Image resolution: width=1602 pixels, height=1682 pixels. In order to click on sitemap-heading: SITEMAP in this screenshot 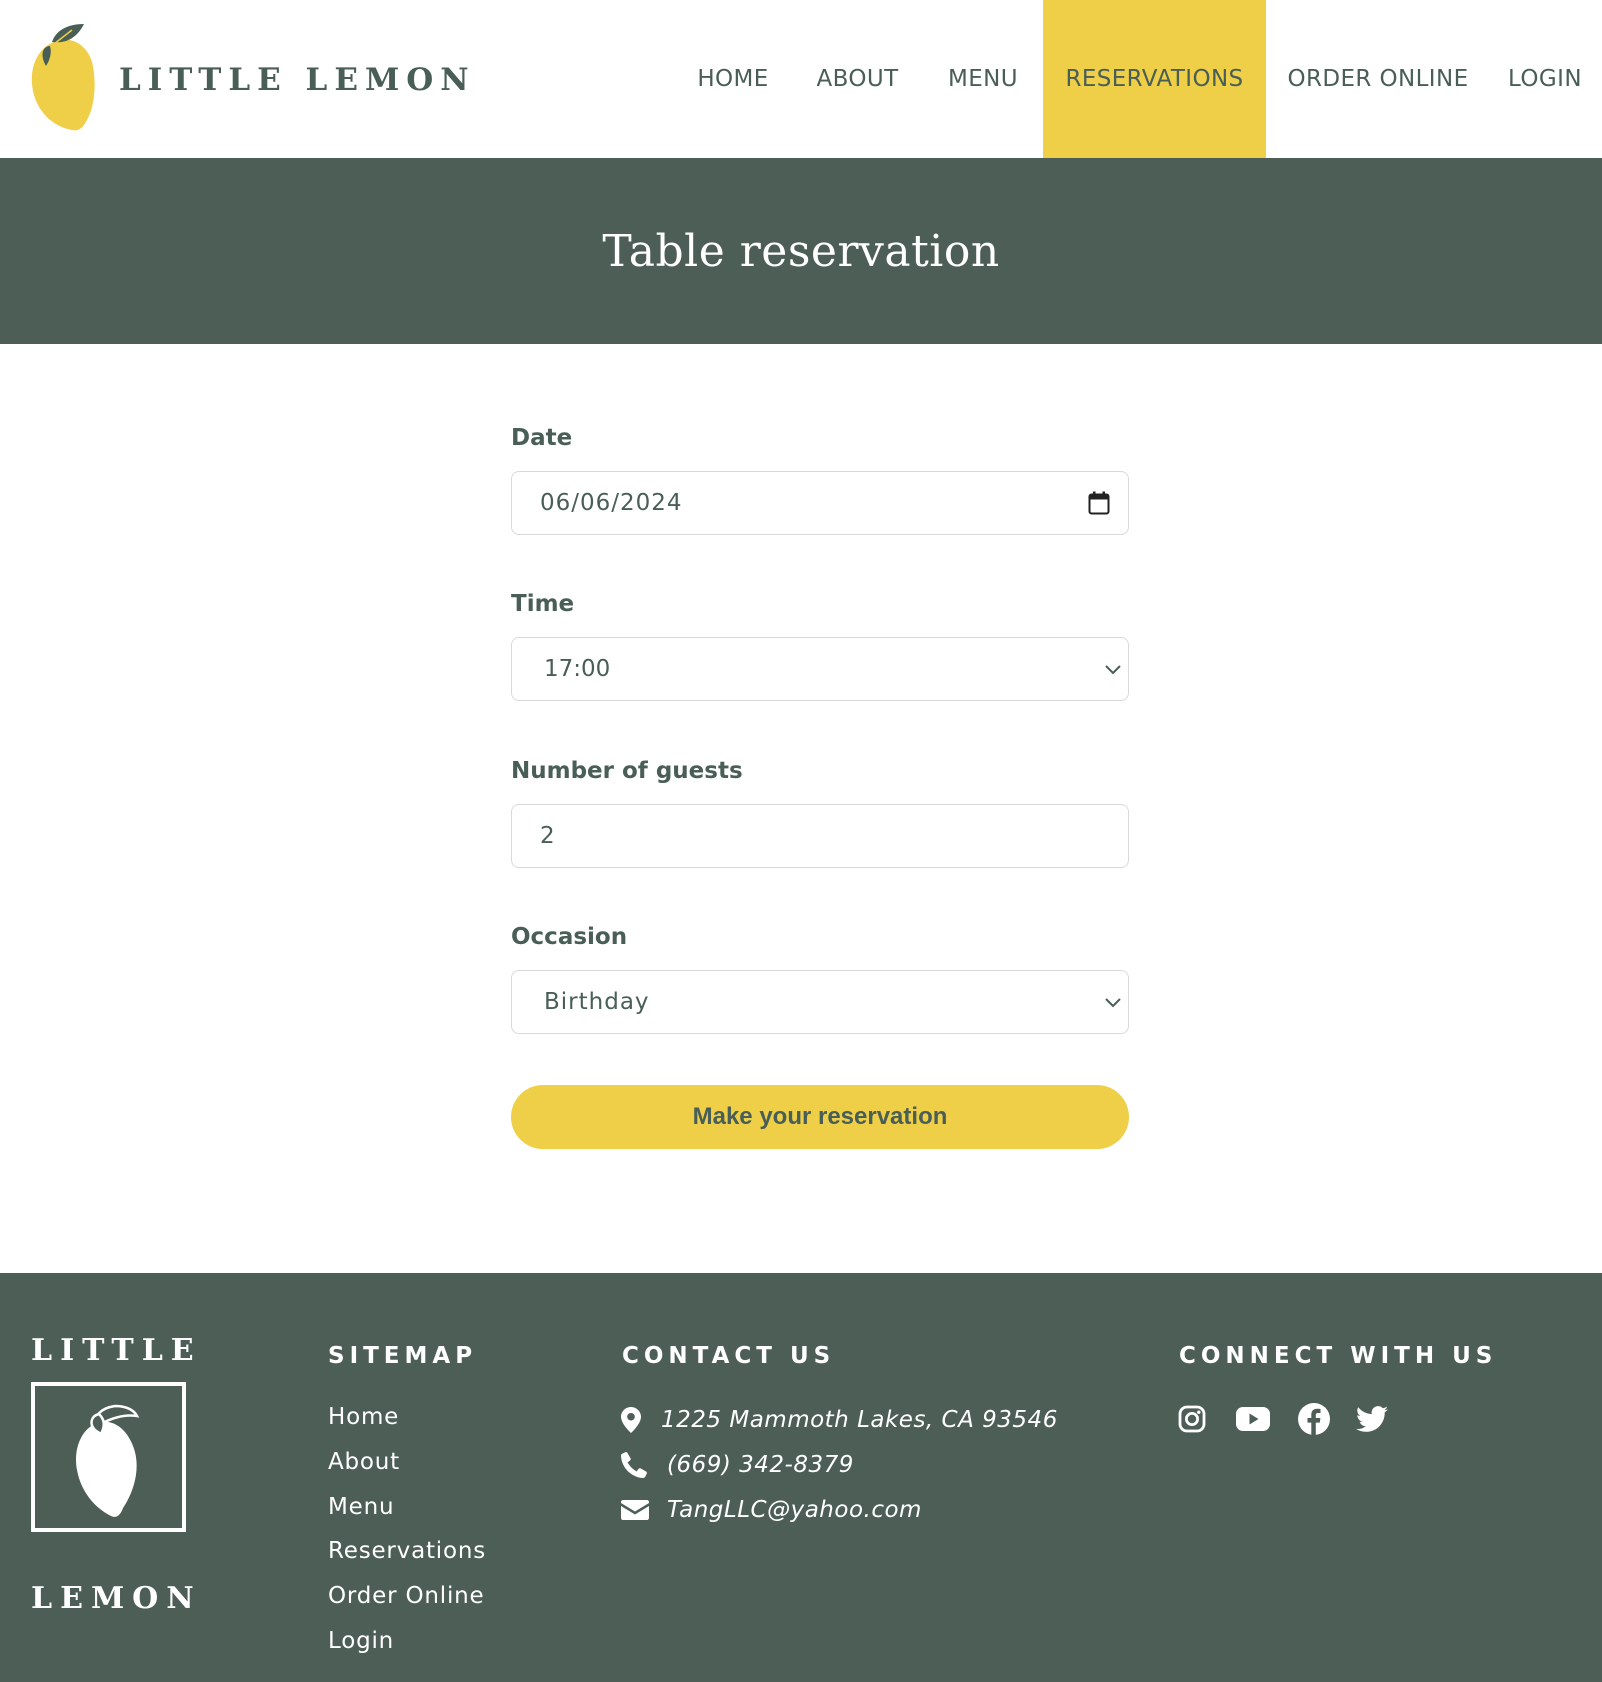, I will do `click(403, 1356)`.